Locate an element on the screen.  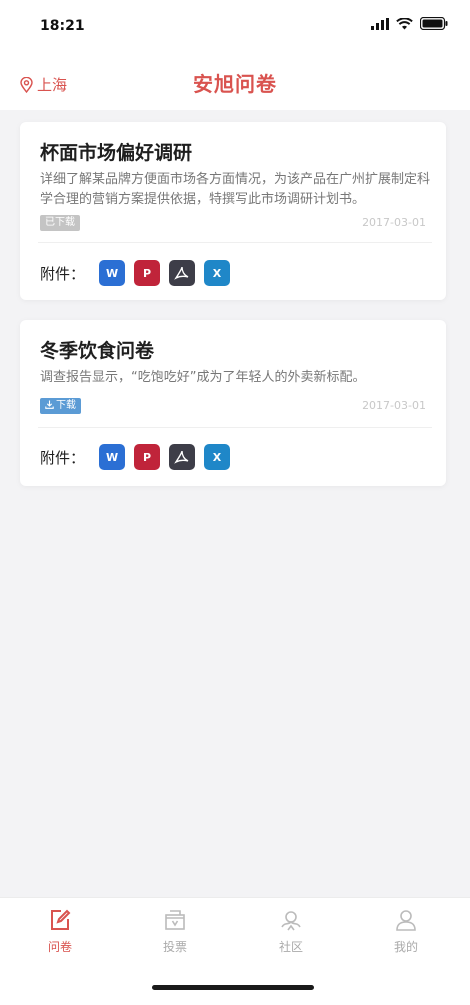
battery-icon is located at coordinates (434, 23).